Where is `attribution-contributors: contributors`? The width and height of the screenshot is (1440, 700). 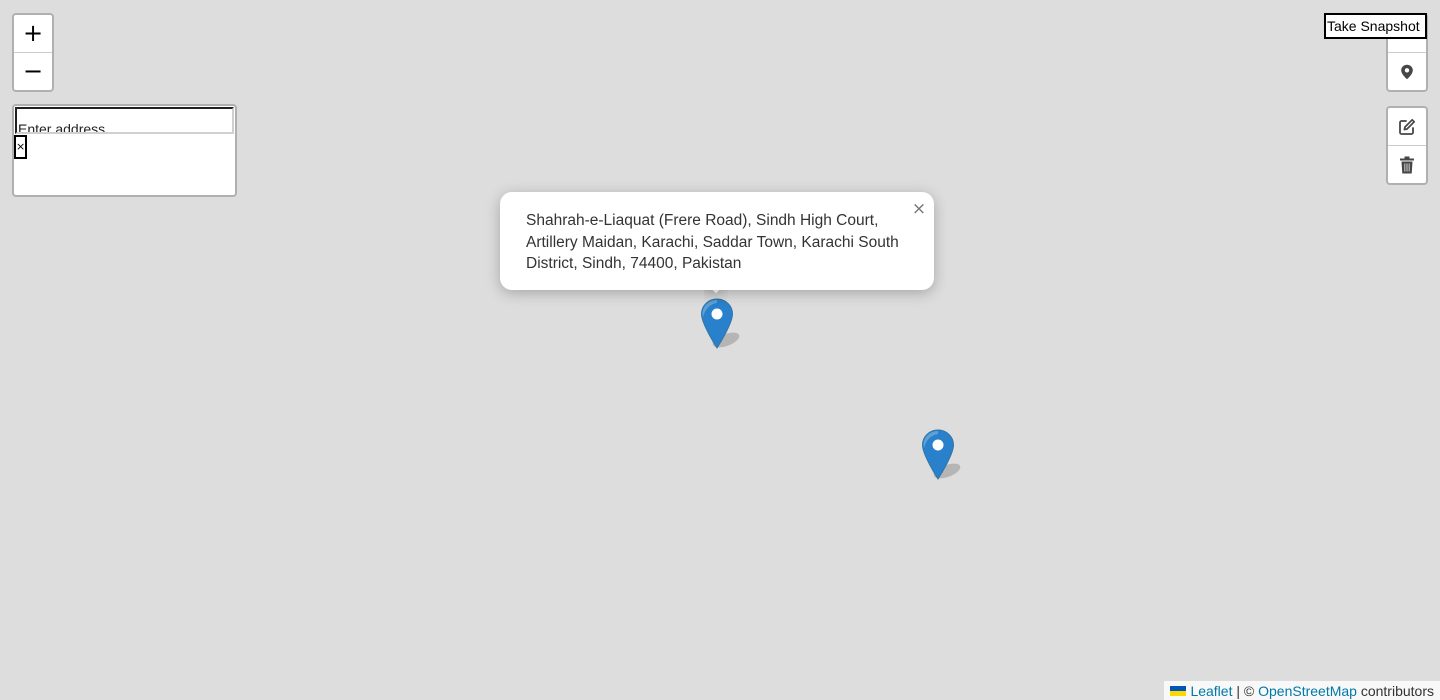
attribution-contributors: contributors is located at coordinates (1397, 691).